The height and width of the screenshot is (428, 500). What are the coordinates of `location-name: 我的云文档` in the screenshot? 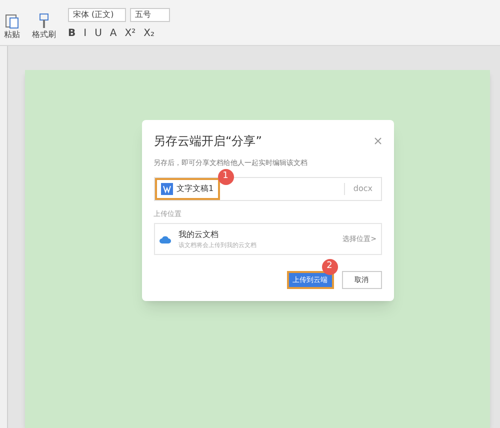 It's located at (199, 234).